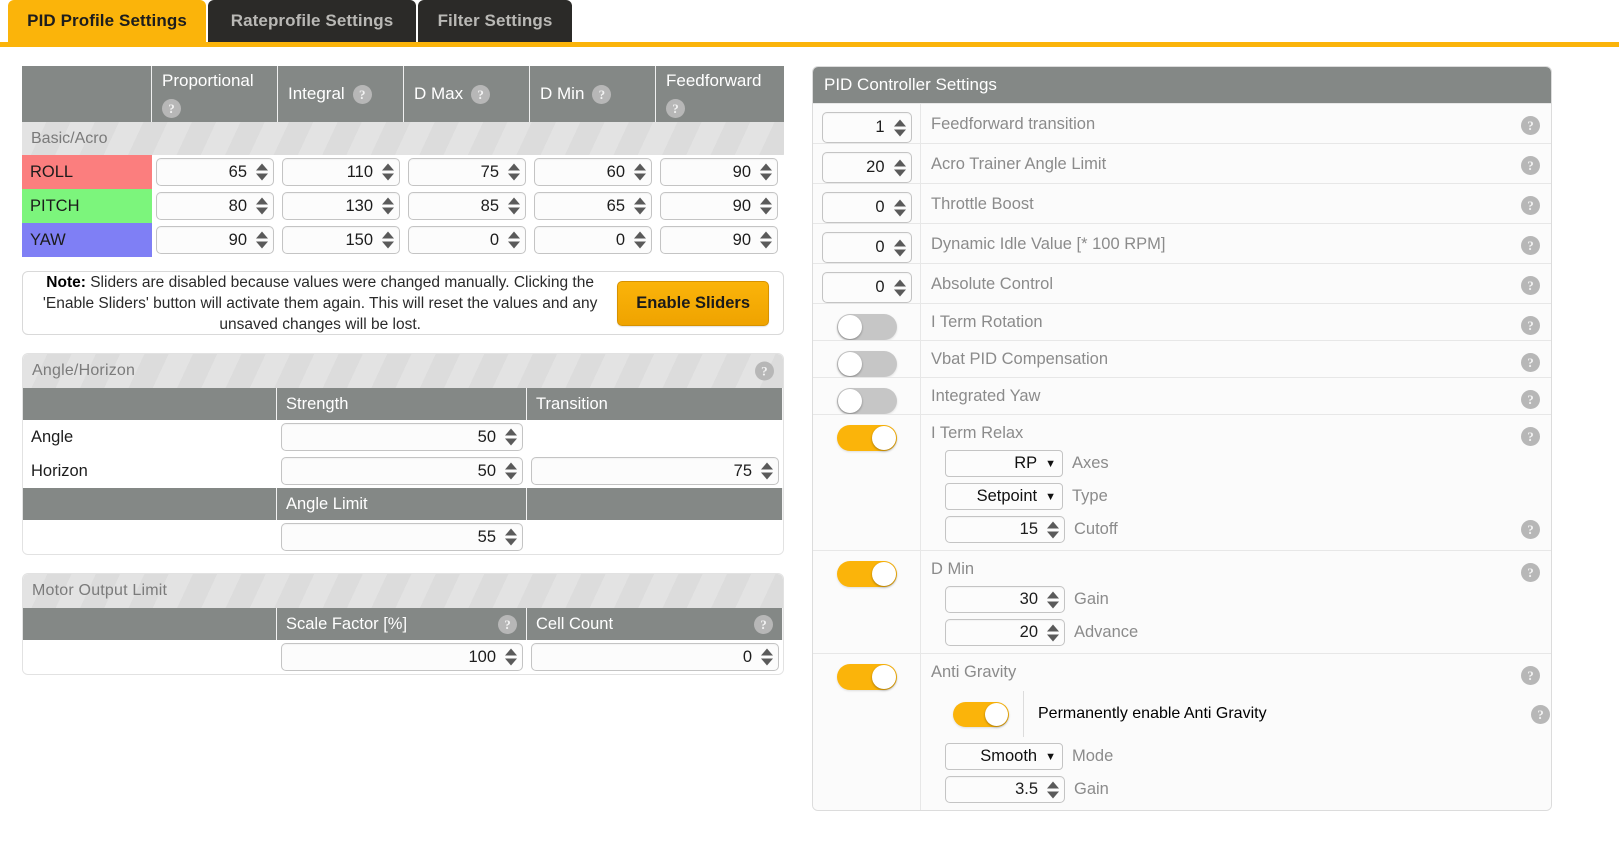  What do you see at coordinates (655, 657) in the screenshot?
I see `cell-count-input: 0` at bounding box center [655, 657].